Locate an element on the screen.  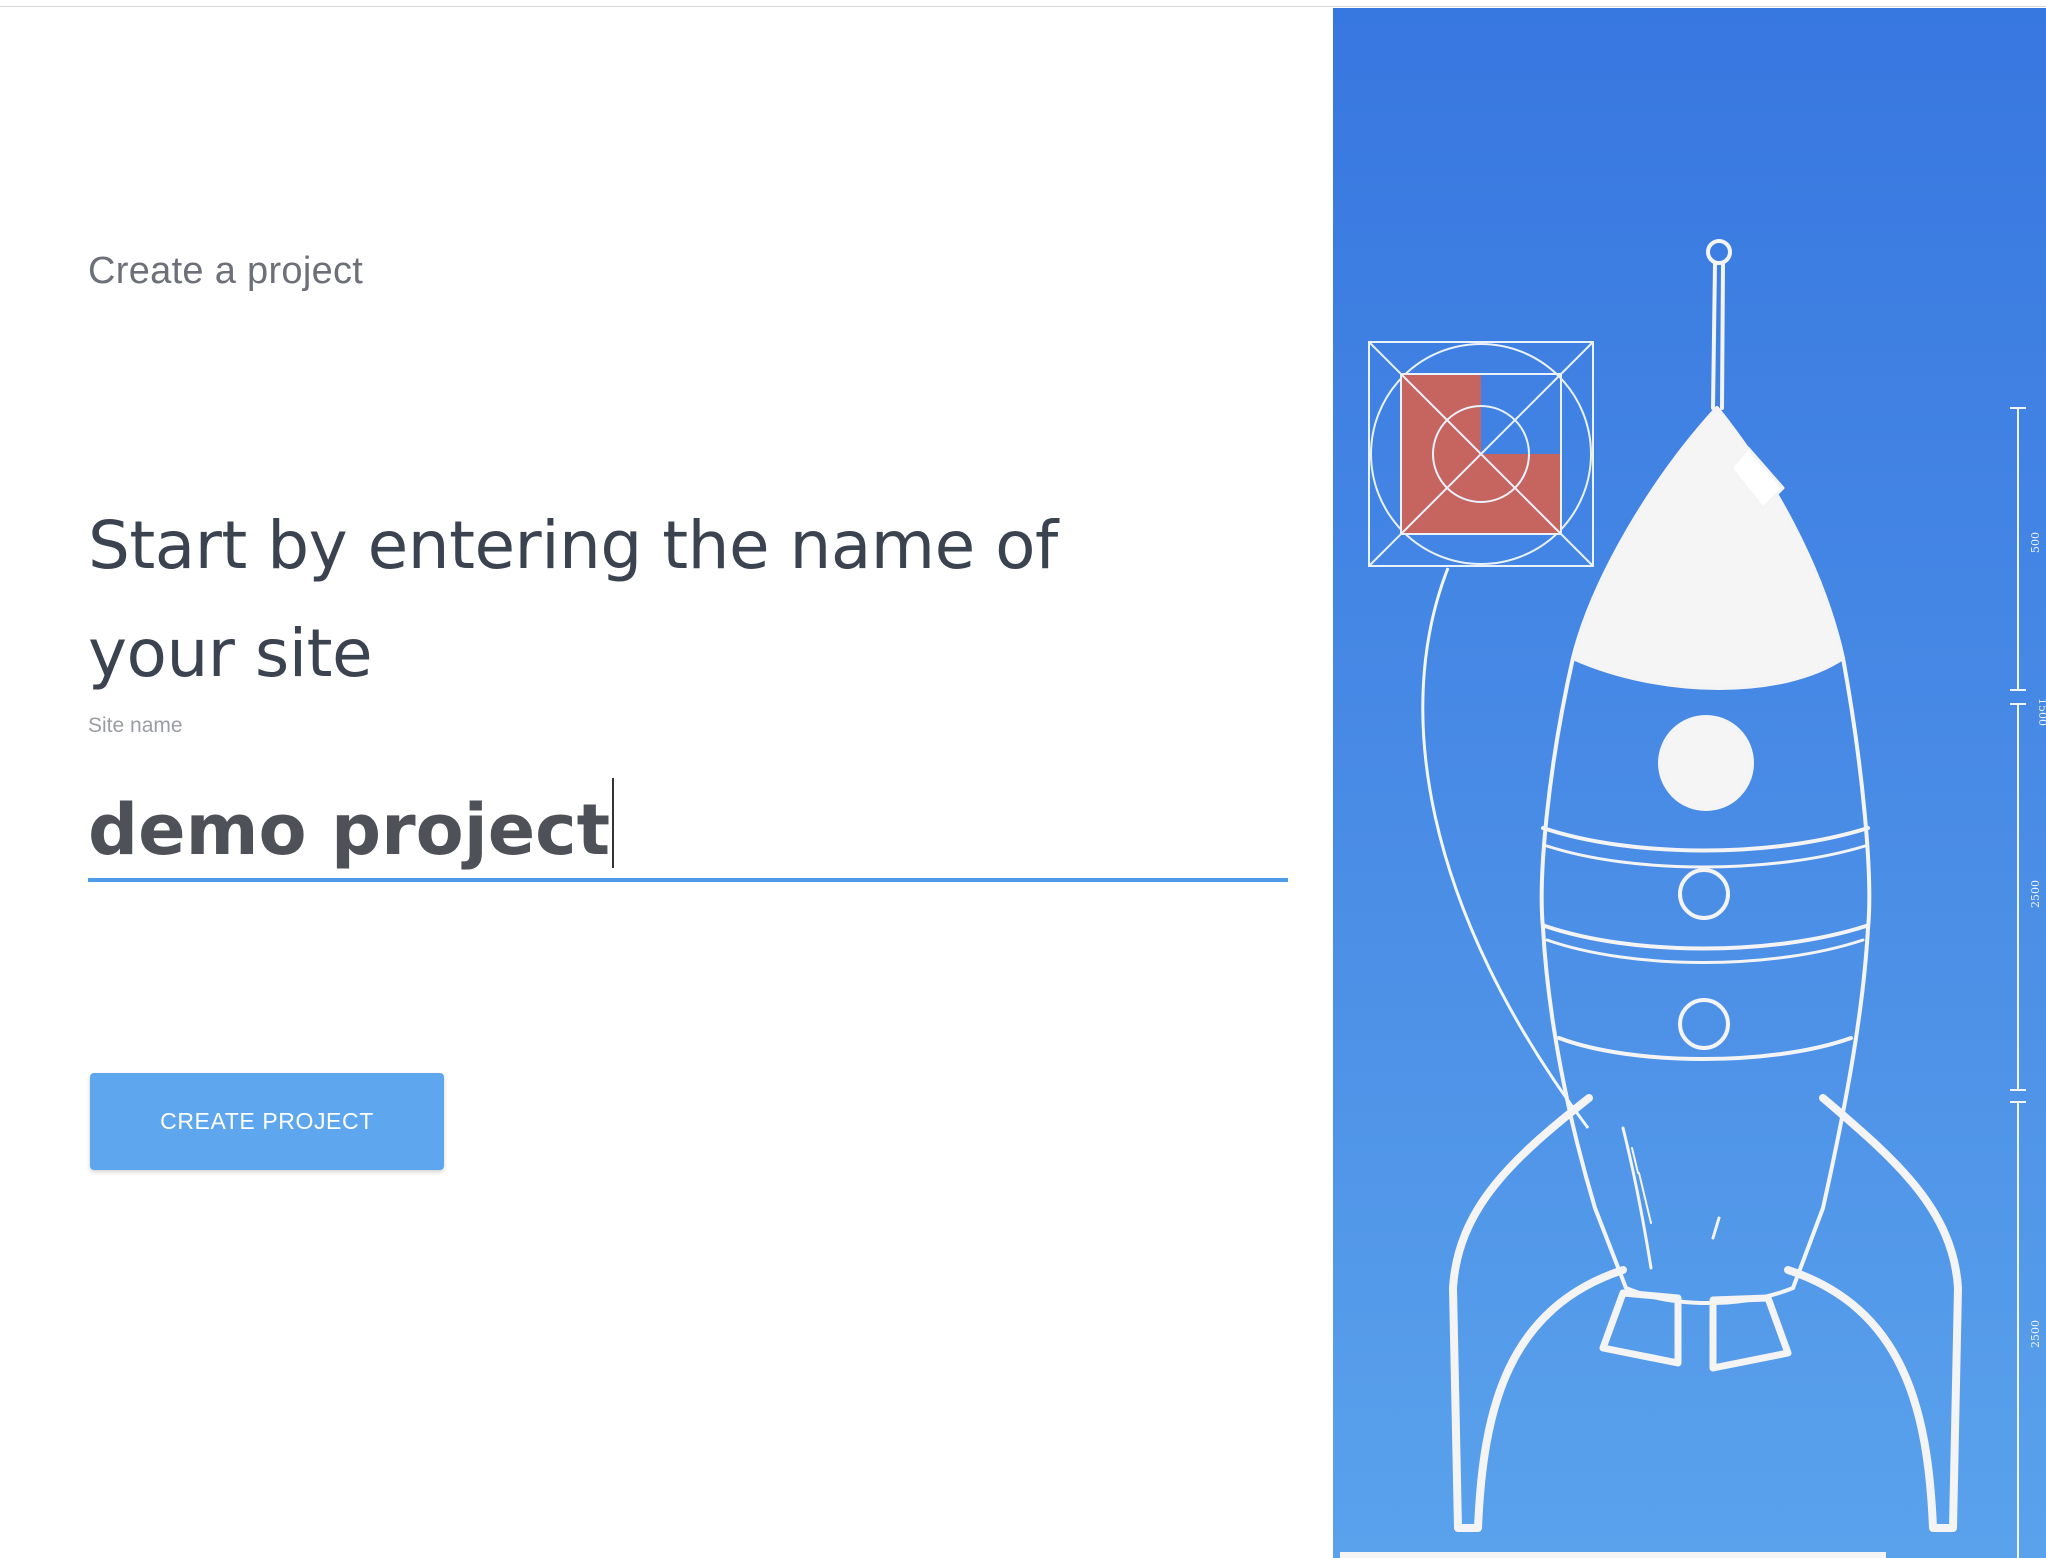
text-caret is located at coordinates (613, 823).